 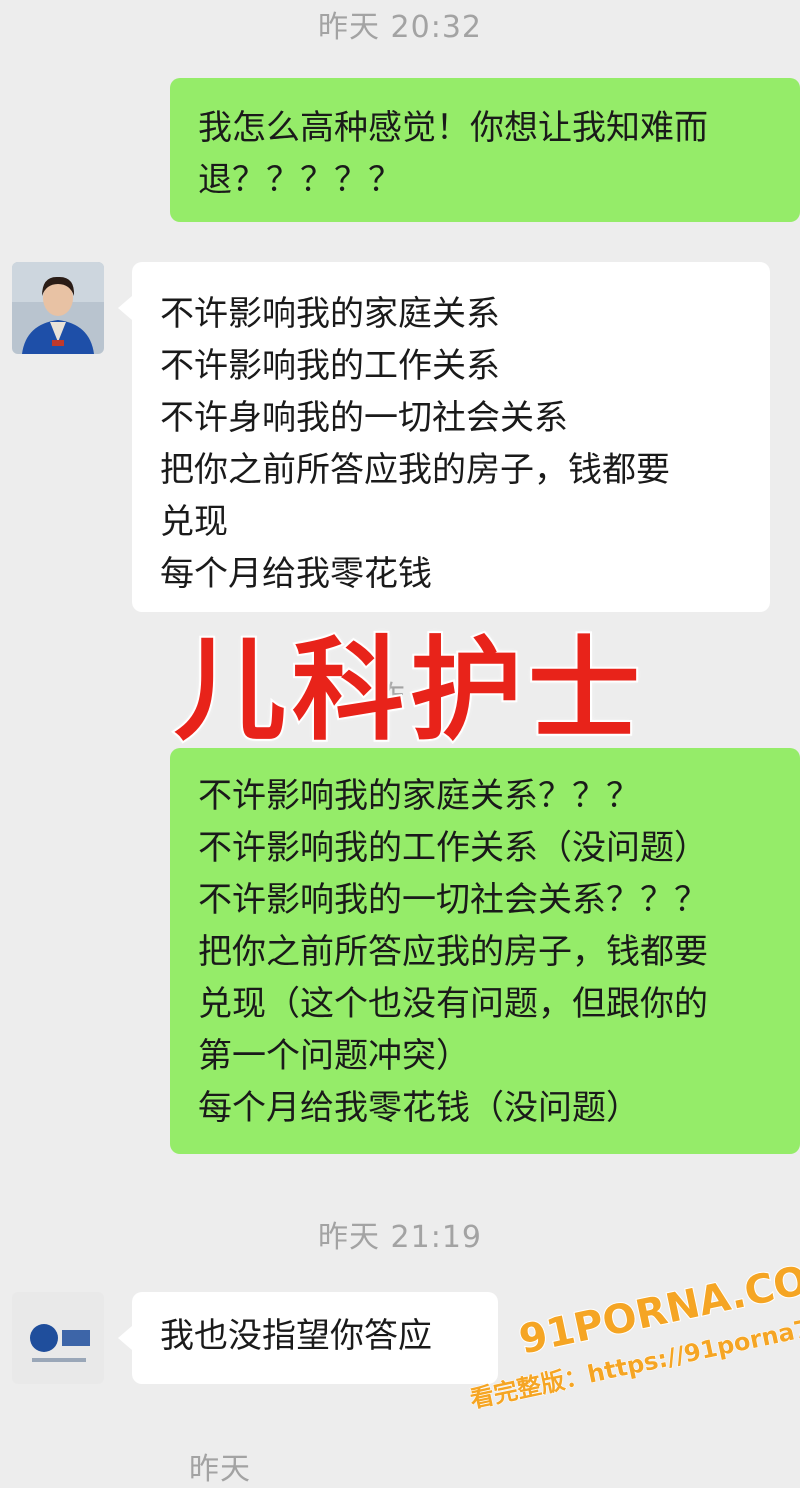 I want to click on message-line: 不许影响我的一切社会关系？？？, so click(x=453, y=900).